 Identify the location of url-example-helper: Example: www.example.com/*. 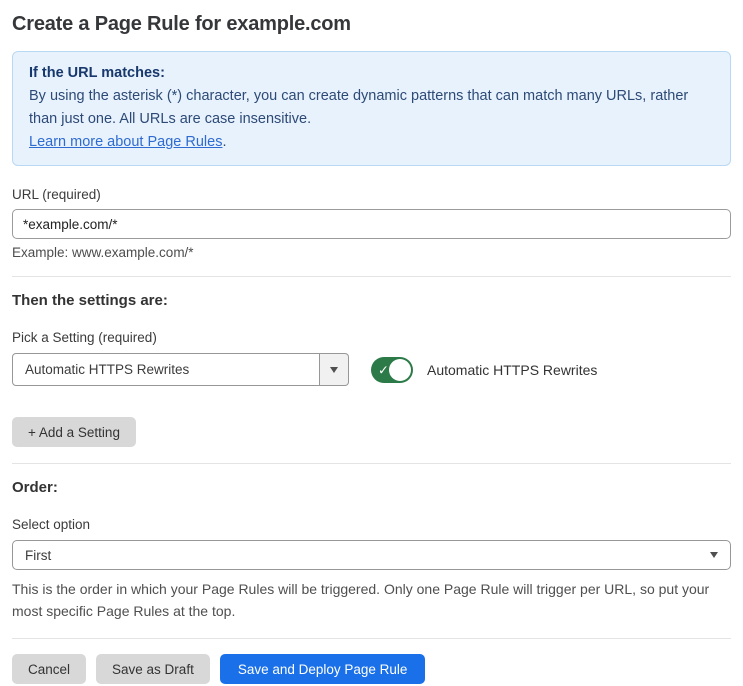
(103, 252).